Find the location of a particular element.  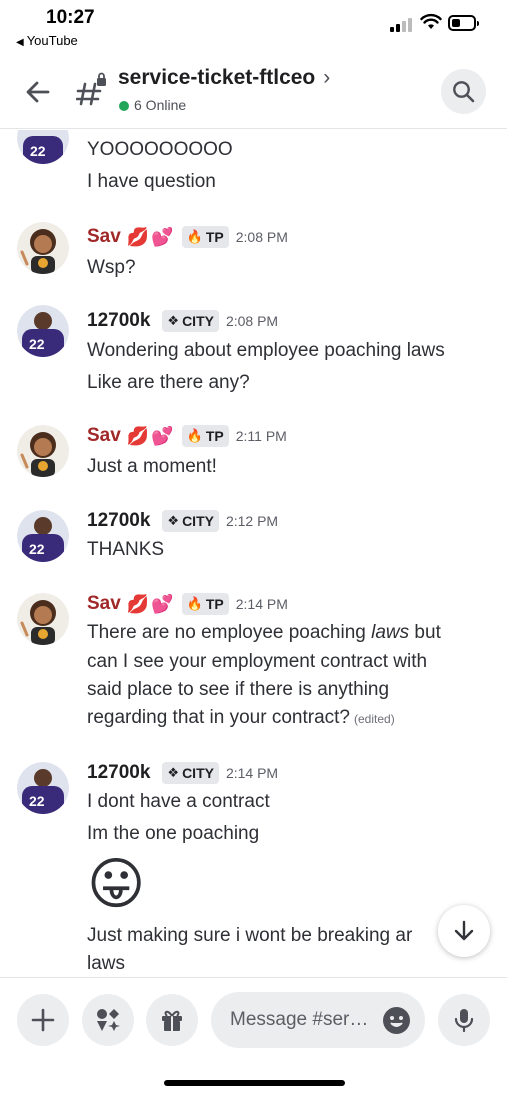

signal-icon is located at coordinates (402, 24).